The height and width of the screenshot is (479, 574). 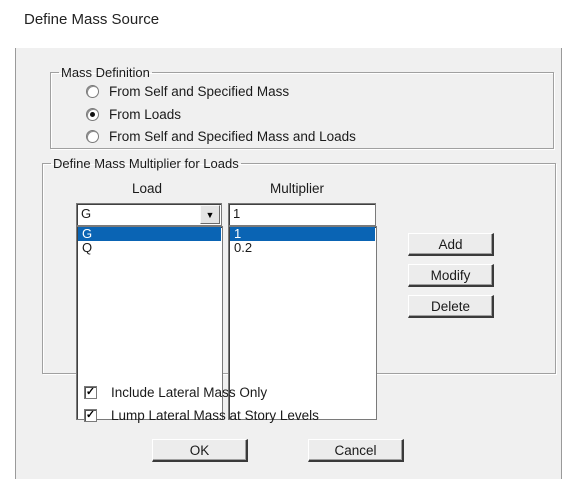 What do you see at coordinates (92, 114) in the screenshot?
I see `radio-button-checked` at bounding box center [92, 114].